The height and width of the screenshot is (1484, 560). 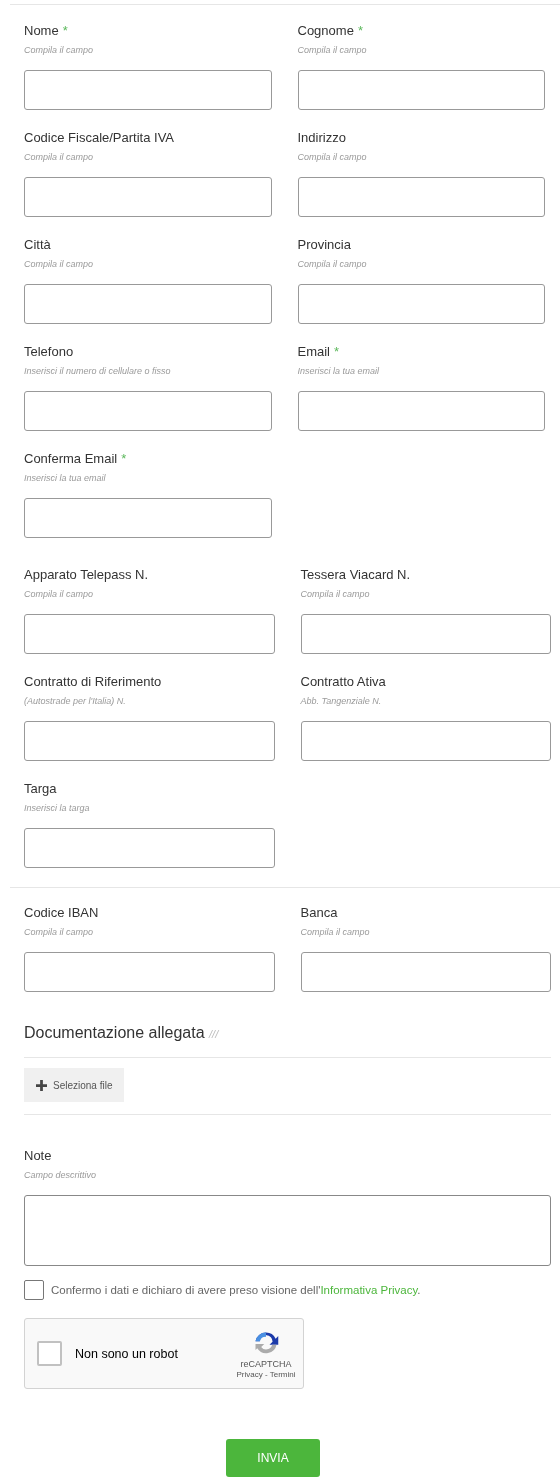 What do you see at coordinates (57, 808) in the screenshot?
I see `field-hint: Inserisci la targa` at bounding box center [57, 808].